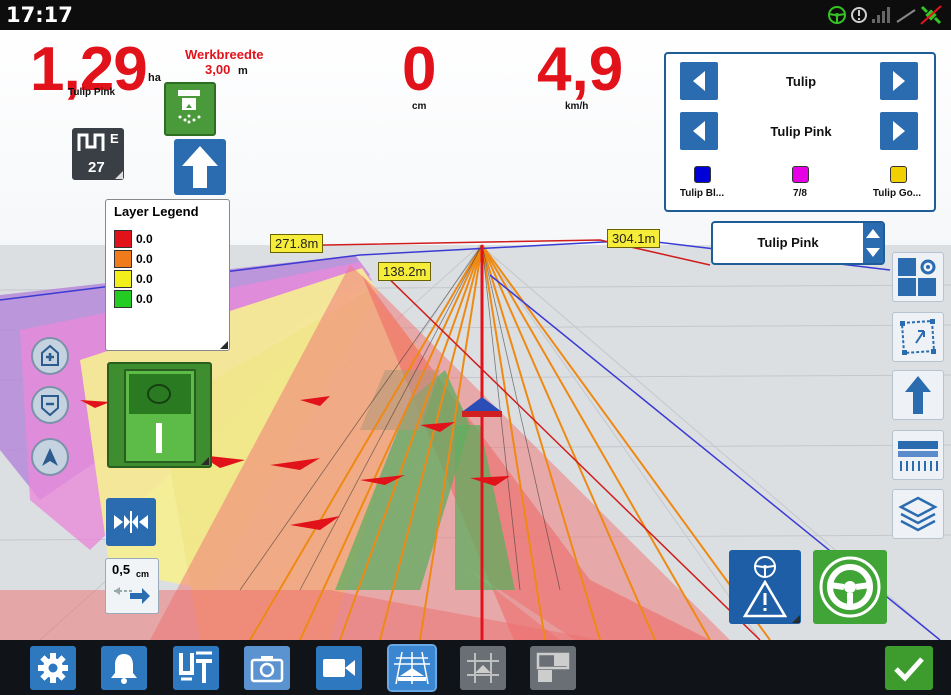 The image size is (951, 695). I want to click on layout-settings-button, so click(918, 277).